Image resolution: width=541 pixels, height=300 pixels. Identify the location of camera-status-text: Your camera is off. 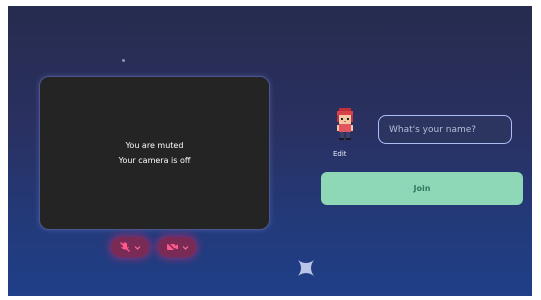
(154, 160).